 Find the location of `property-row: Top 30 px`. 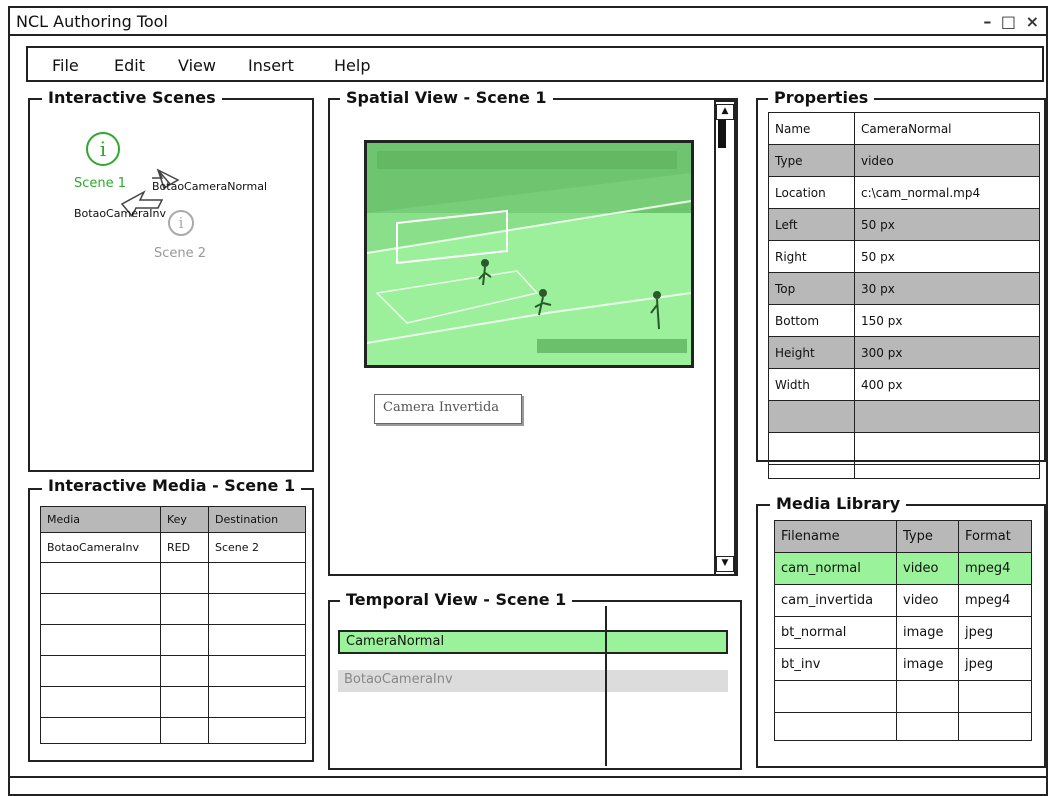

property-row: Top 30 px is located at coordinates (904, 288).